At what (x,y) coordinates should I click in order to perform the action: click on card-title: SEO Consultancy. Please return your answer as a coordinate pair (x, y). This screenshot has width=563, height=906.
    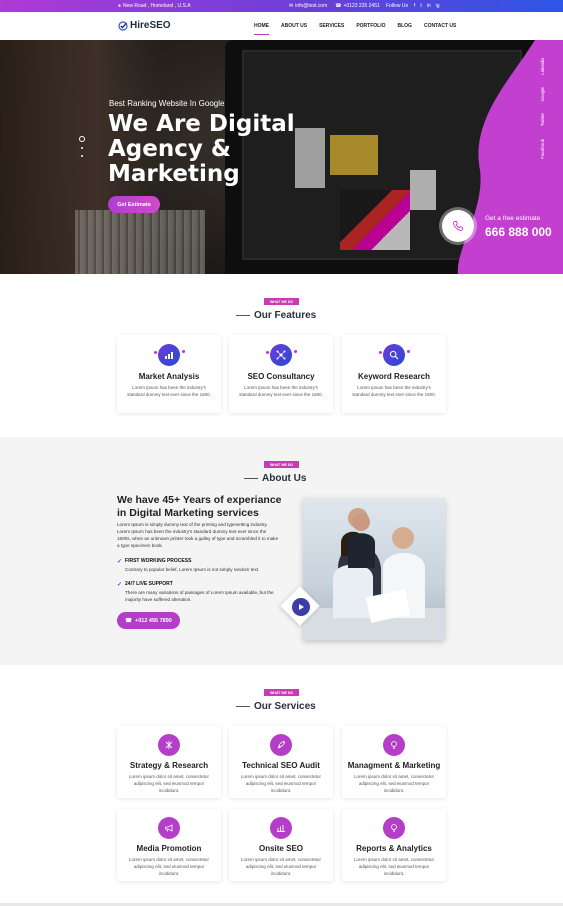
    Looking at the image, I should click on (281, 376).